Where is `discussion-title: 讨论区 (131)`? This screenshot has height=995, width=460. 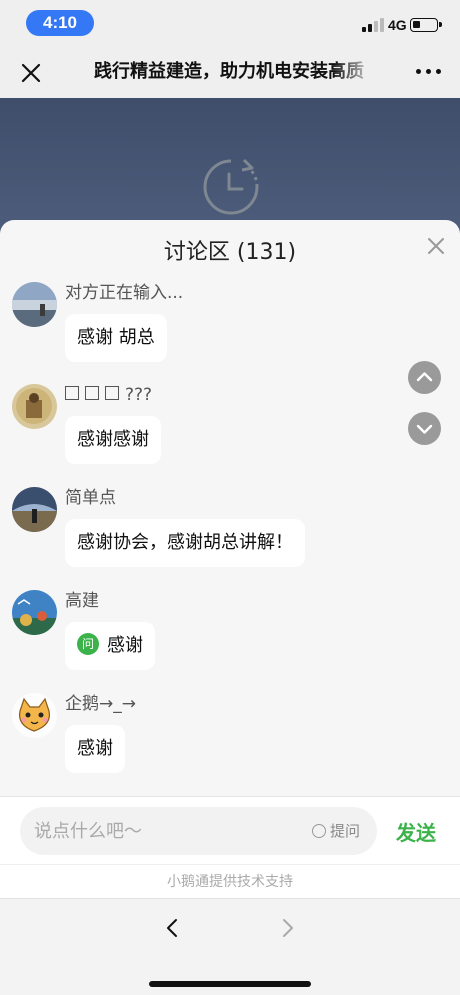 discussion-title: 讨论区 (131) is located at coordinates (230, 252).